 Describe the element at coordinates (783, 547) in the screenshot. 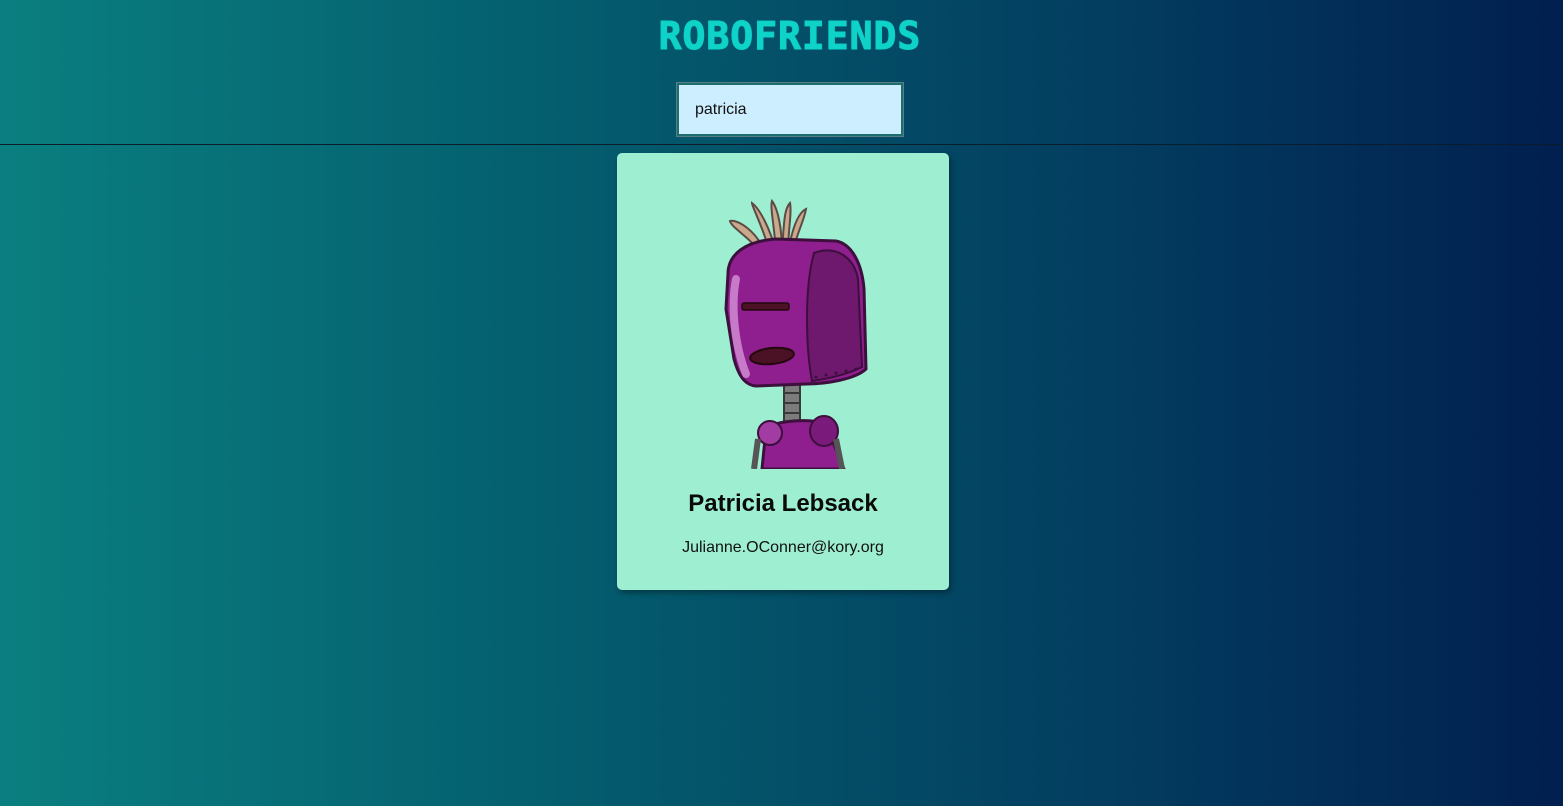

I see `robot-email: Julianne.OConner@kory.org` at that location.